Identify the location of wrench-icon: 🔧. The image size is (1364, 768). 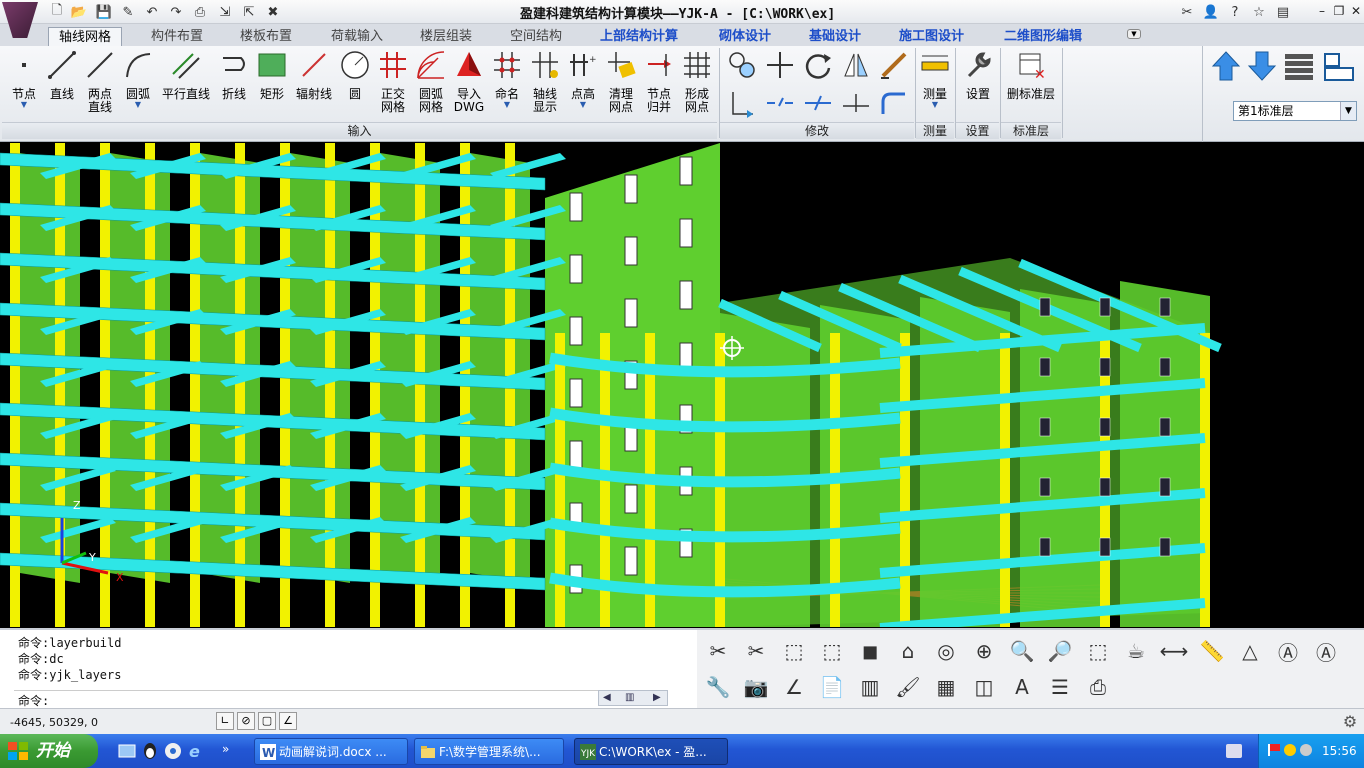
(718, 687).